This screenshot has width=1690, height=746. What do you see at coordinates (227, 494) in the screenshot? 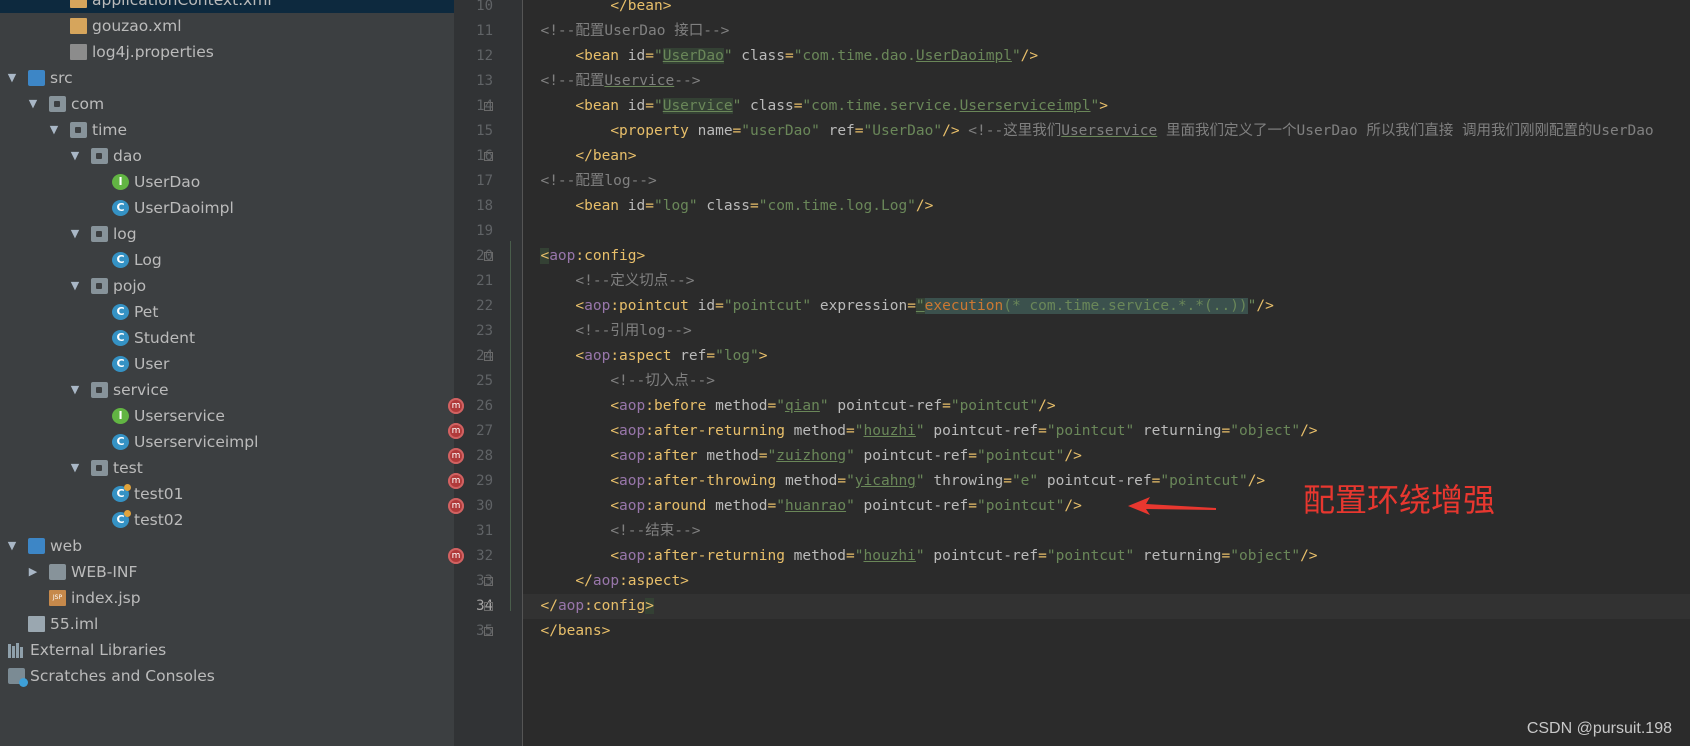
I see `project-tree-item: Ctest01` at bounding box center [227, 494].